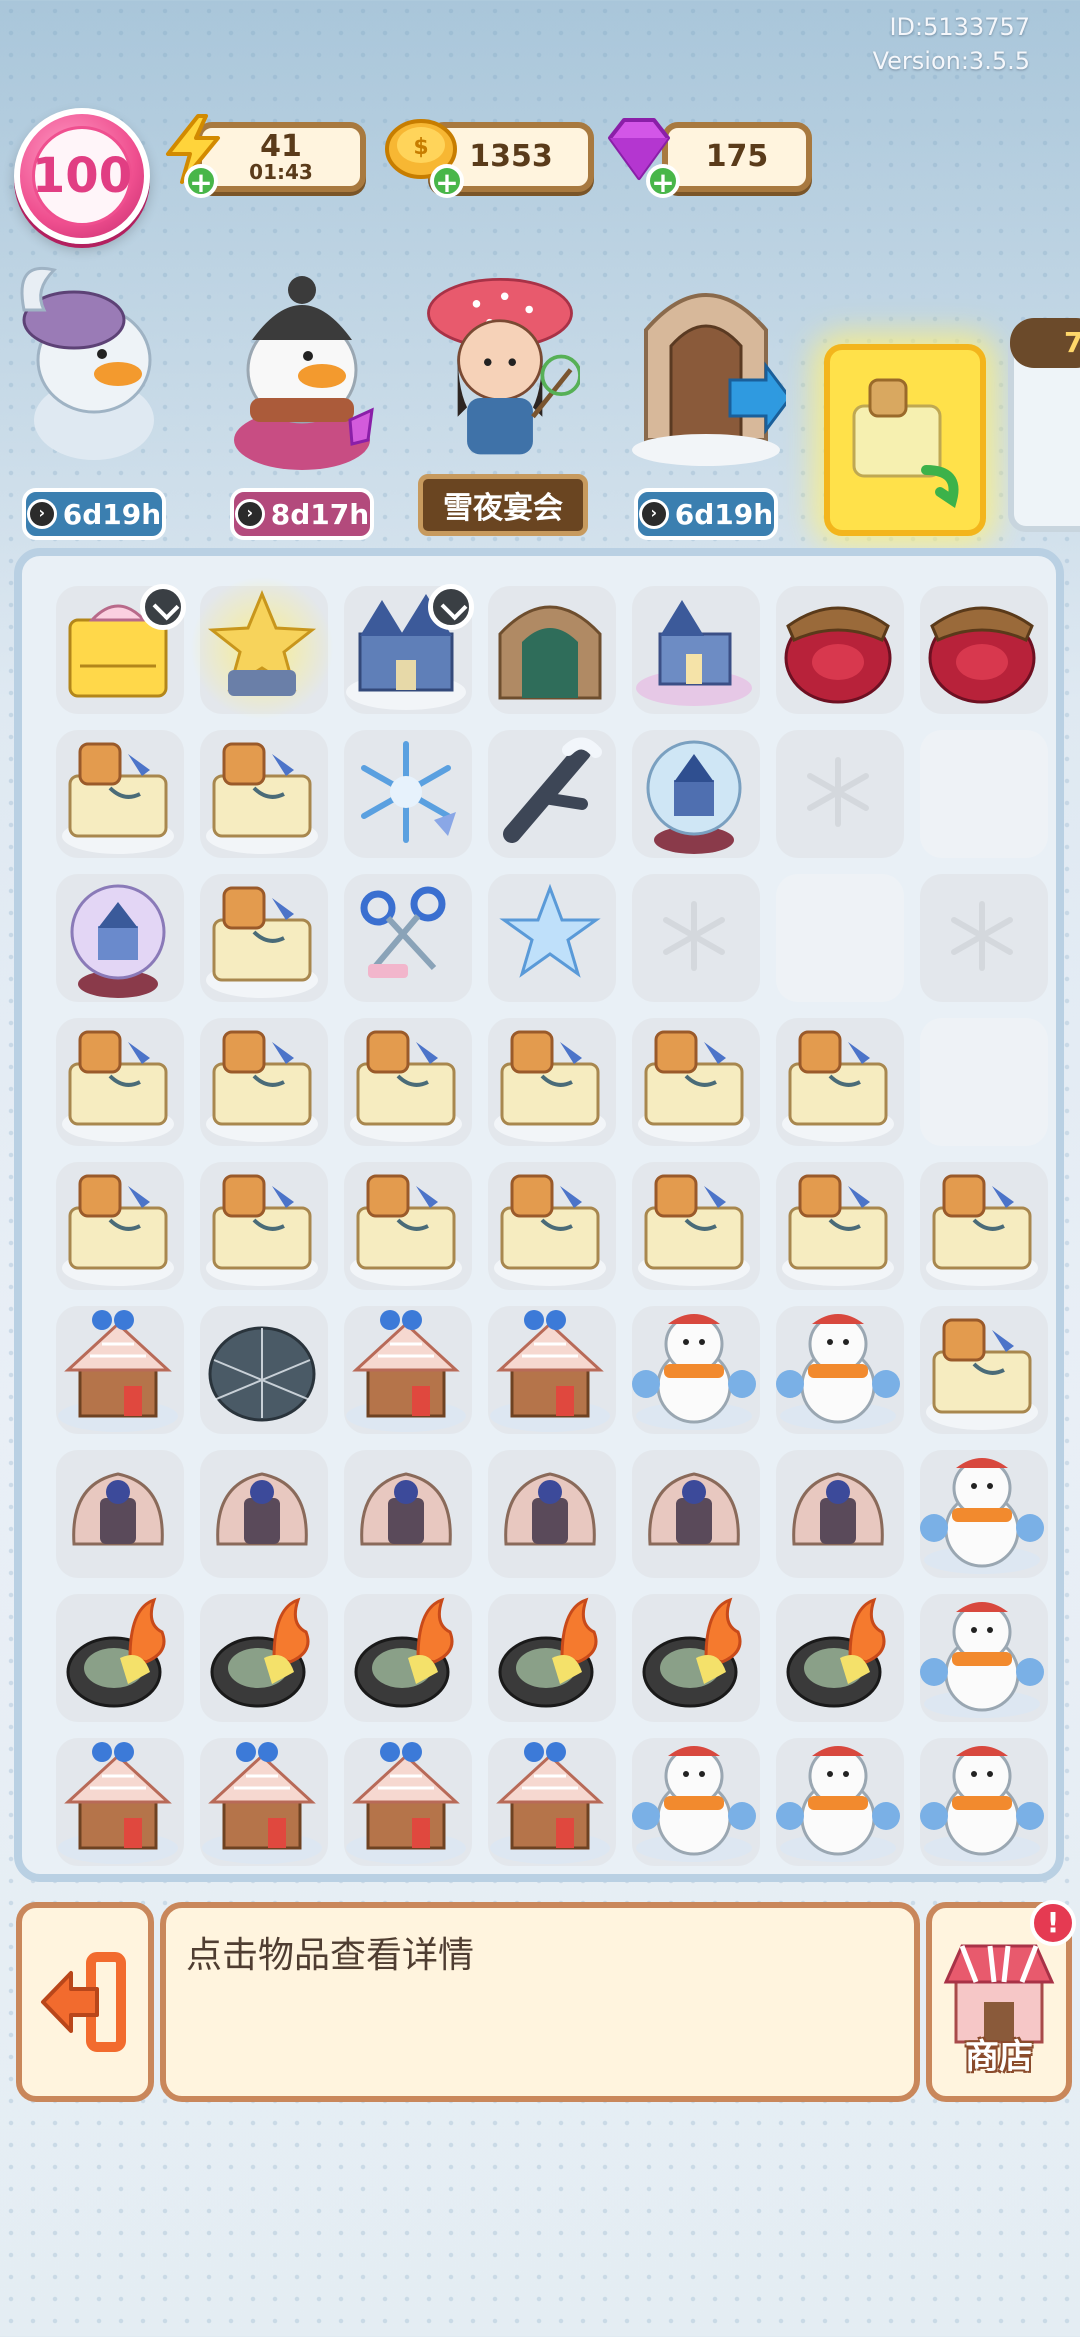 This screenshot has height=2337, width=1080. Describe the element at coordinates (1045, 343) in the screenshot. I see `side-event-counter: 75` at that location.